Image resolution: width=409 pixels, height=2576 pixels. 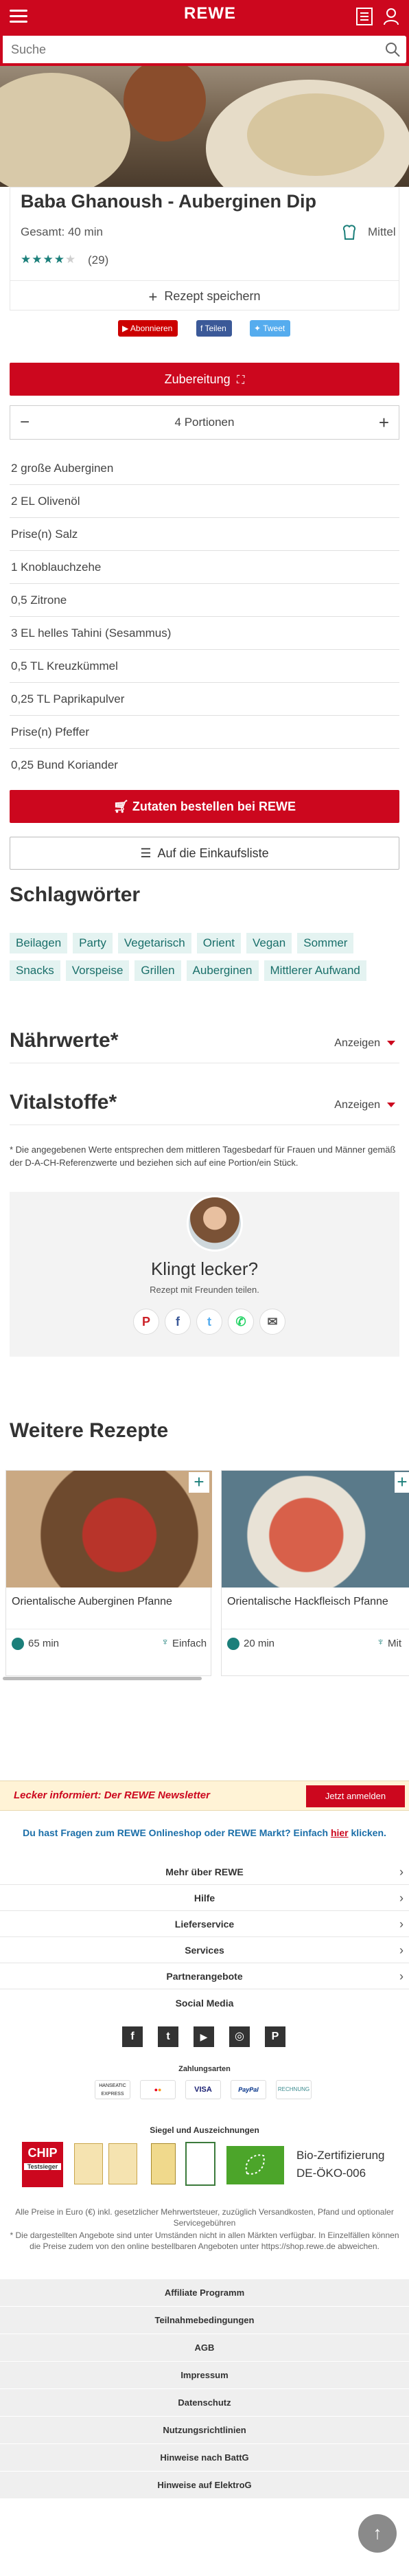 I want to click on facebook-icon: f, so click(x=132, y=2036).